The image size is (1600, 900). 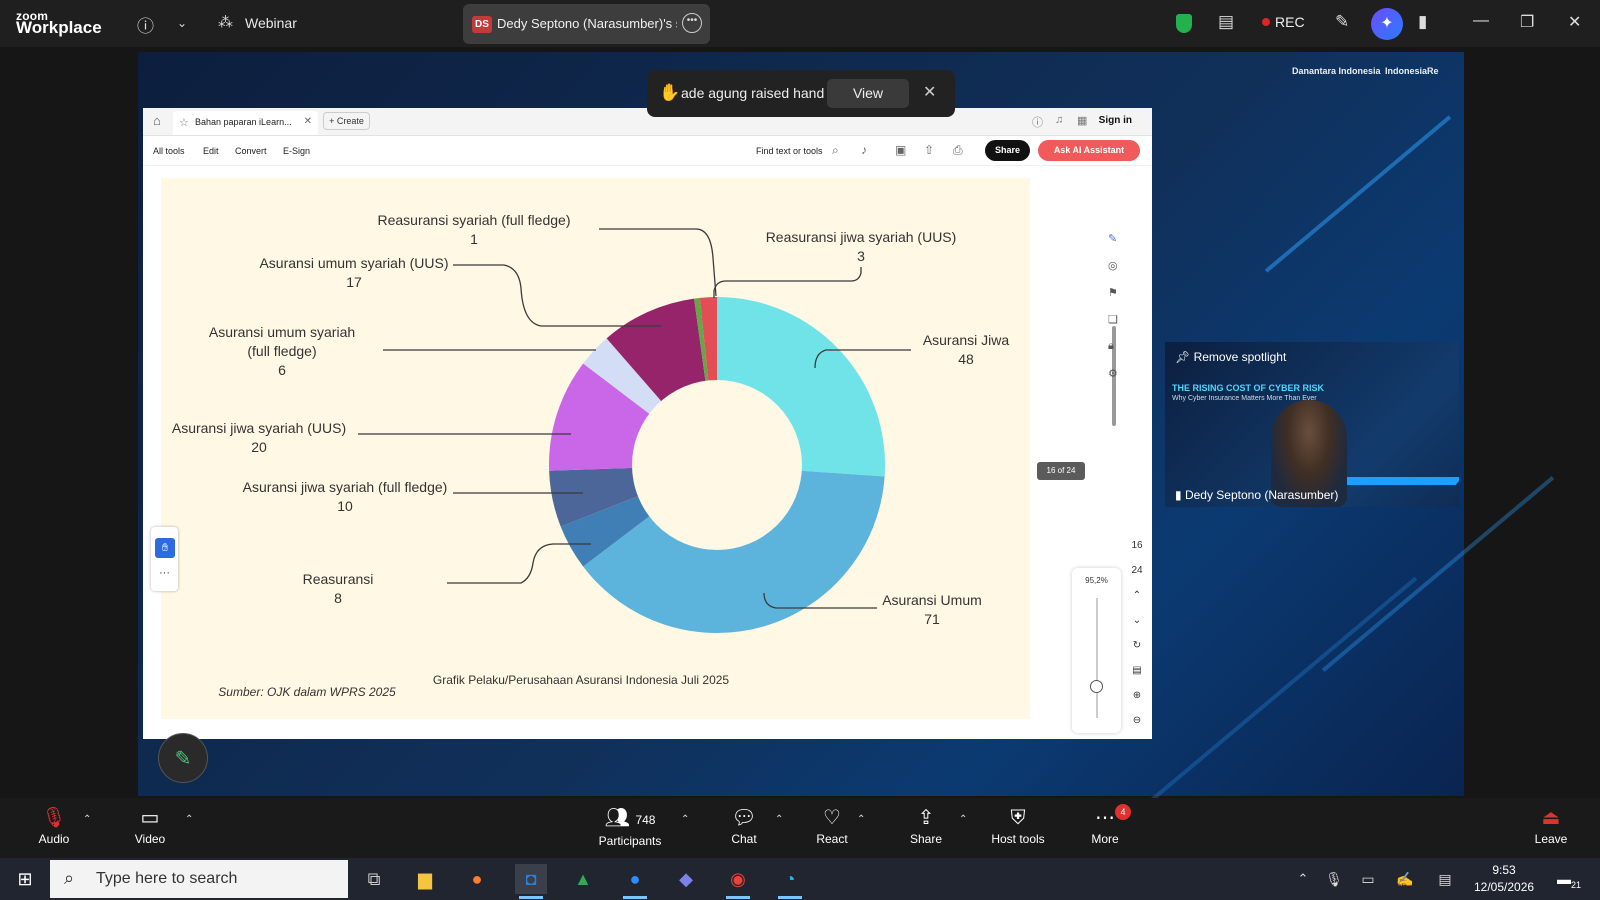 I want to click on zoom-app-icon: ●, so click(x=635, y=881).